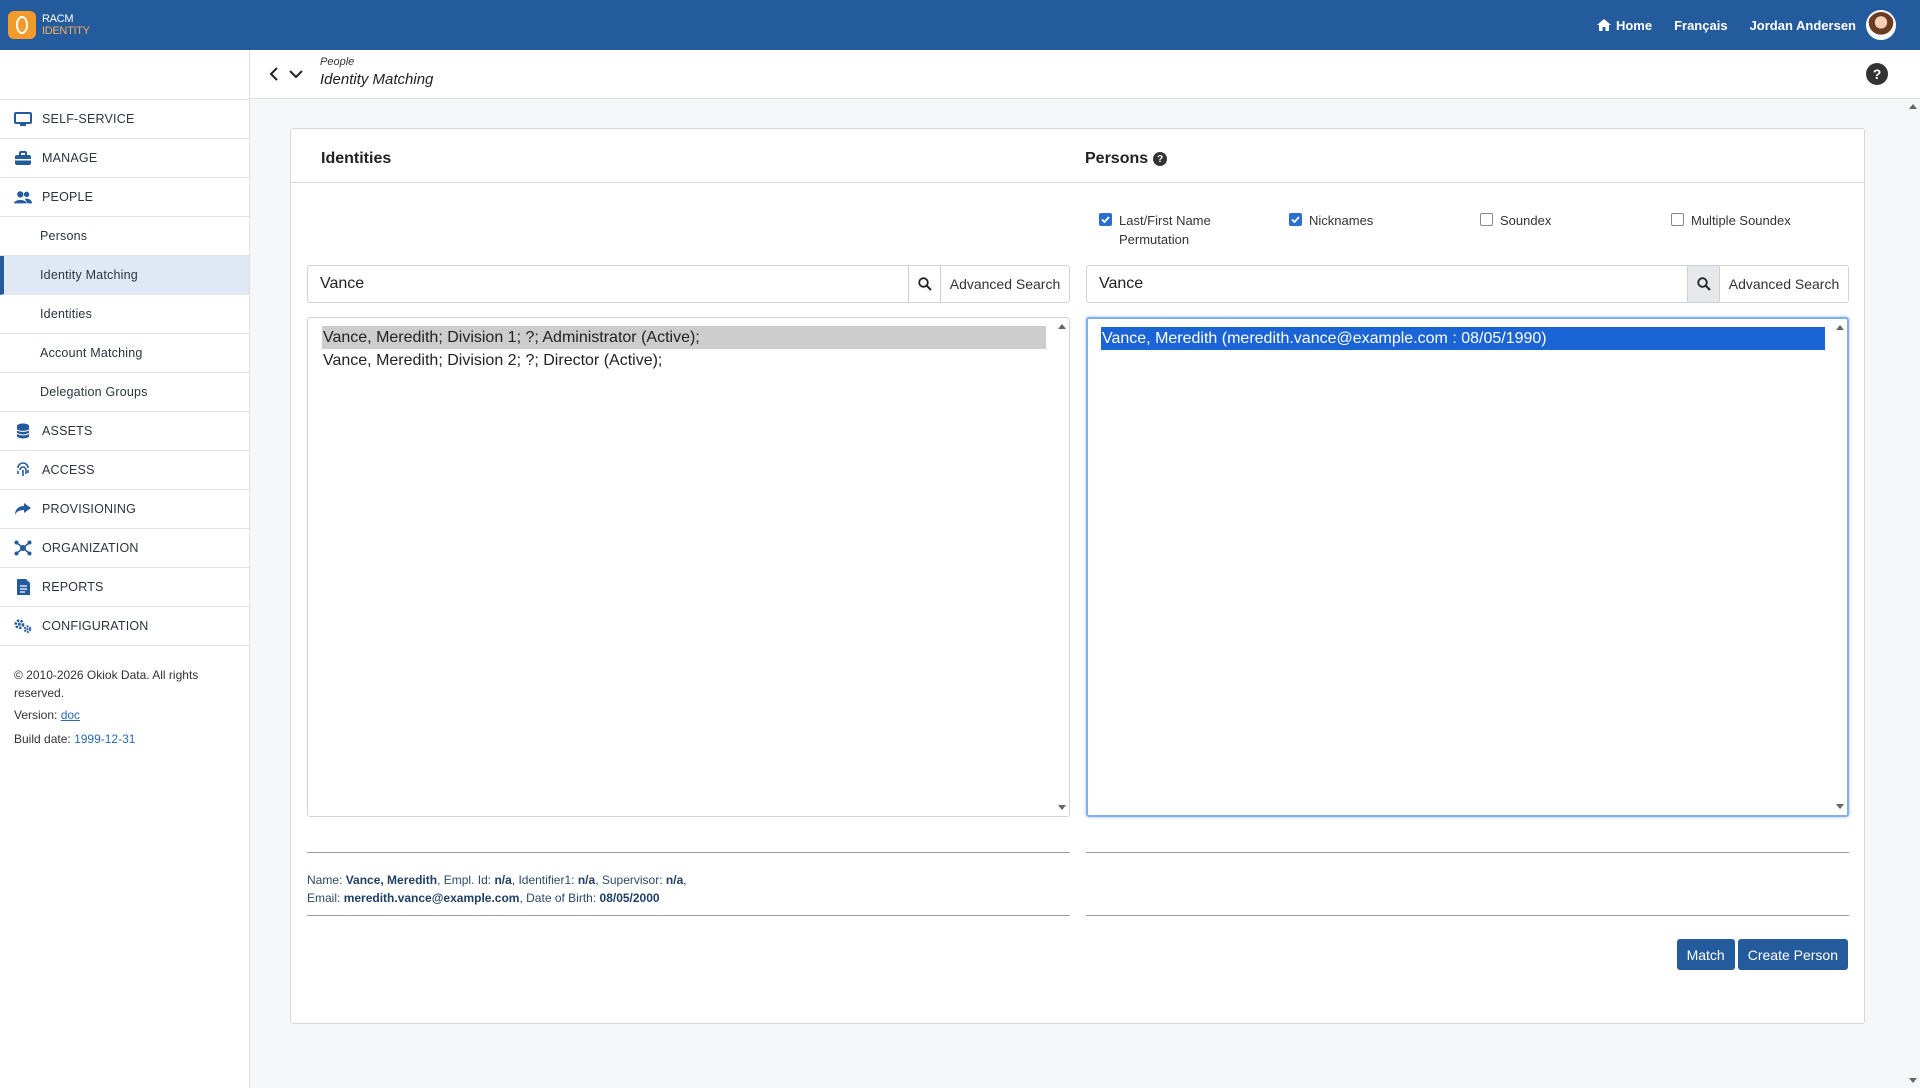 The height and width of the screenshot is (1088, 1920). I want to click on app-logo: RACM IDENTITY, so click(49, 25).